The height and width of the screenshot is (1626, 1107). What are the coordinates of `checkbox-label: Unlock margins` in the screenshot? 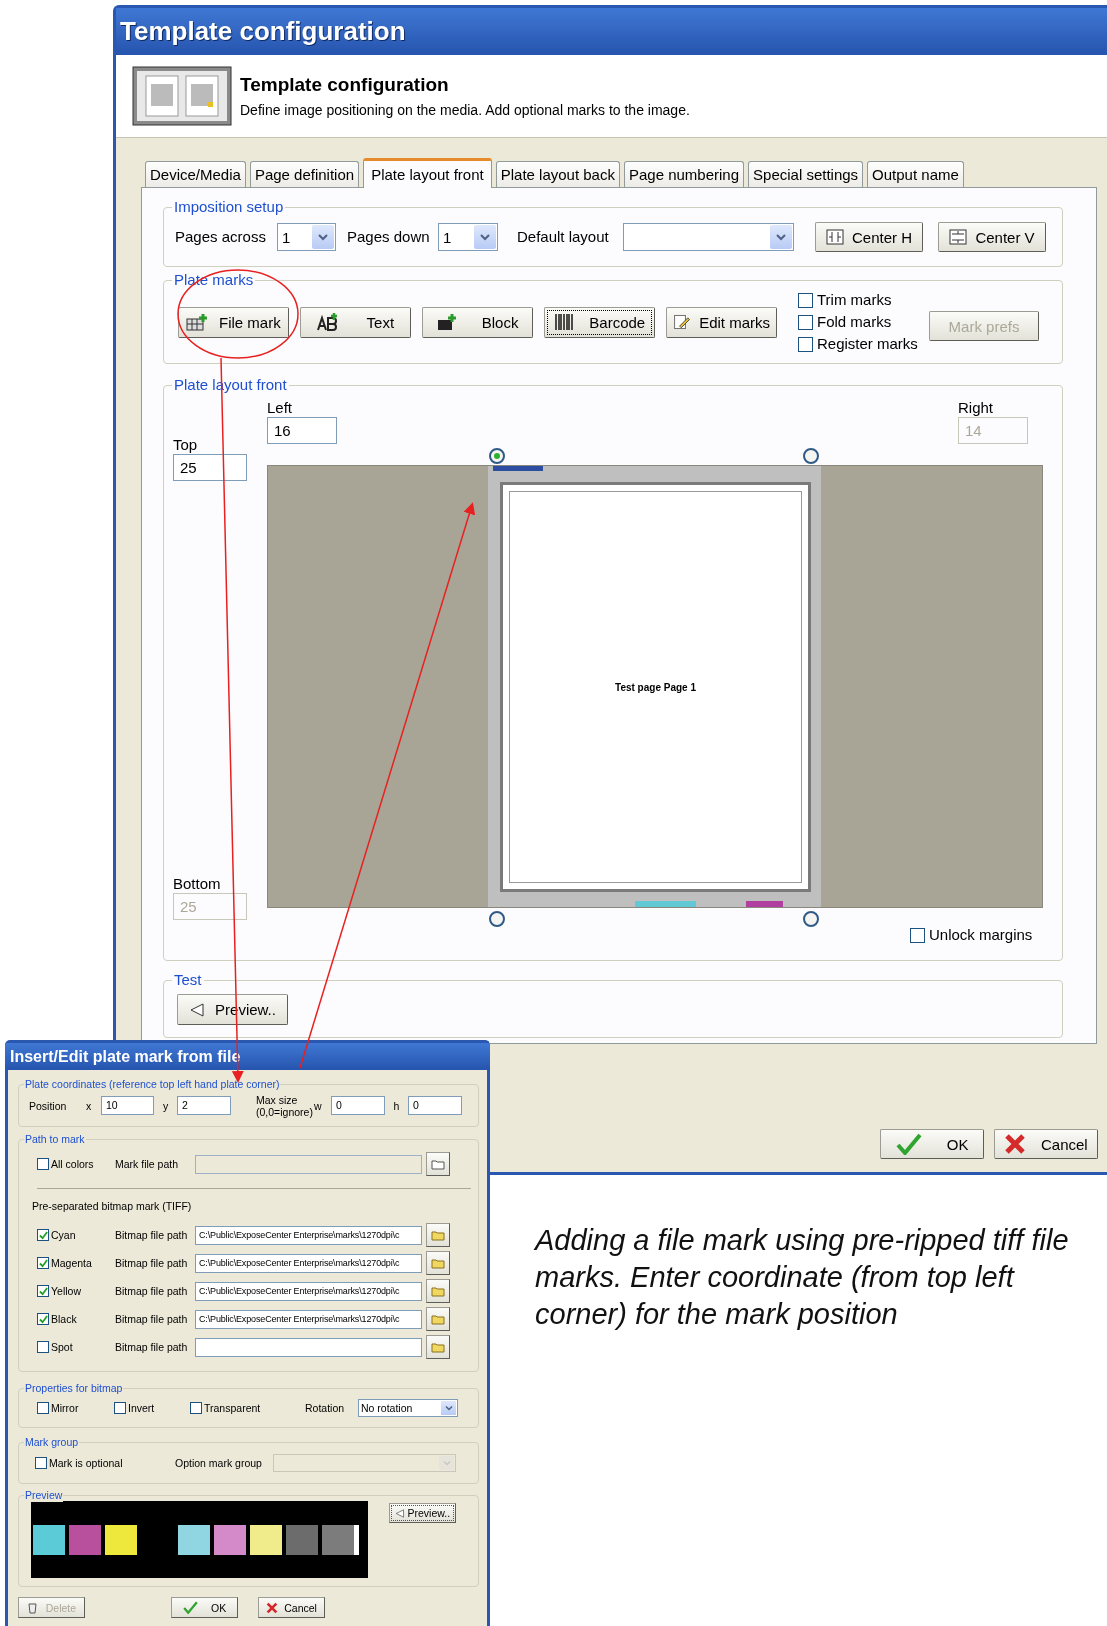 It's located at (981, 935).